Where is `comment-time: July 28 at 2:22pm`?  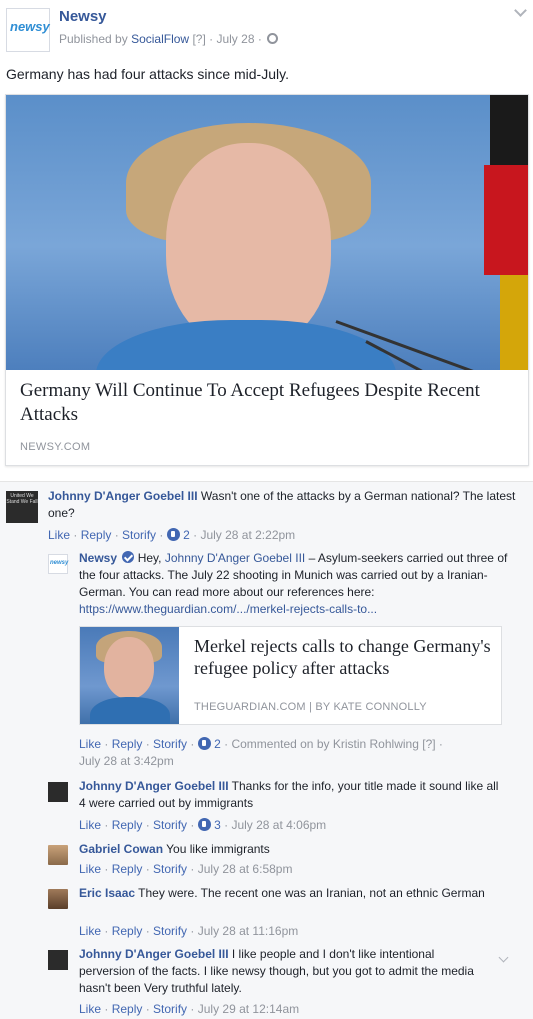
comment-time: July 28 at 2:22pm is located at coordinates (247, 535).